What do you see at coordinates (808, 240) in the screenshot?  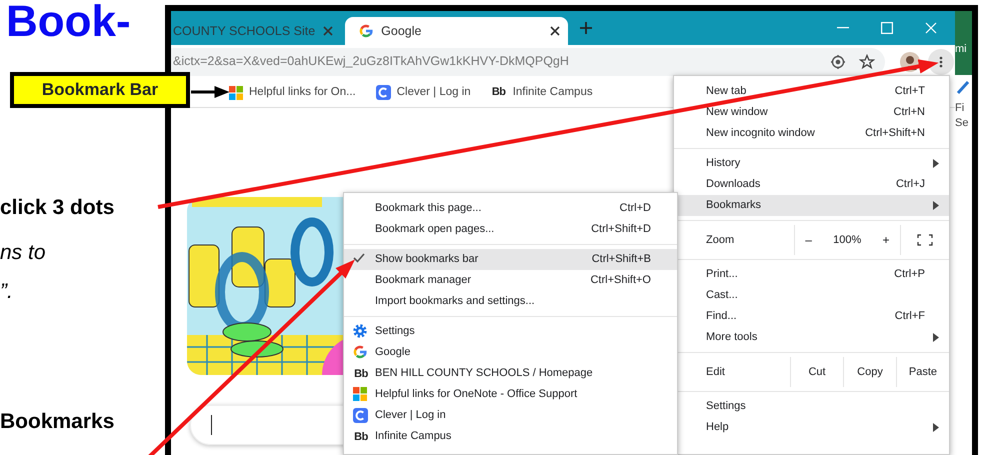 I see `zoom-out-button: –` at bounding box center [808, 240].